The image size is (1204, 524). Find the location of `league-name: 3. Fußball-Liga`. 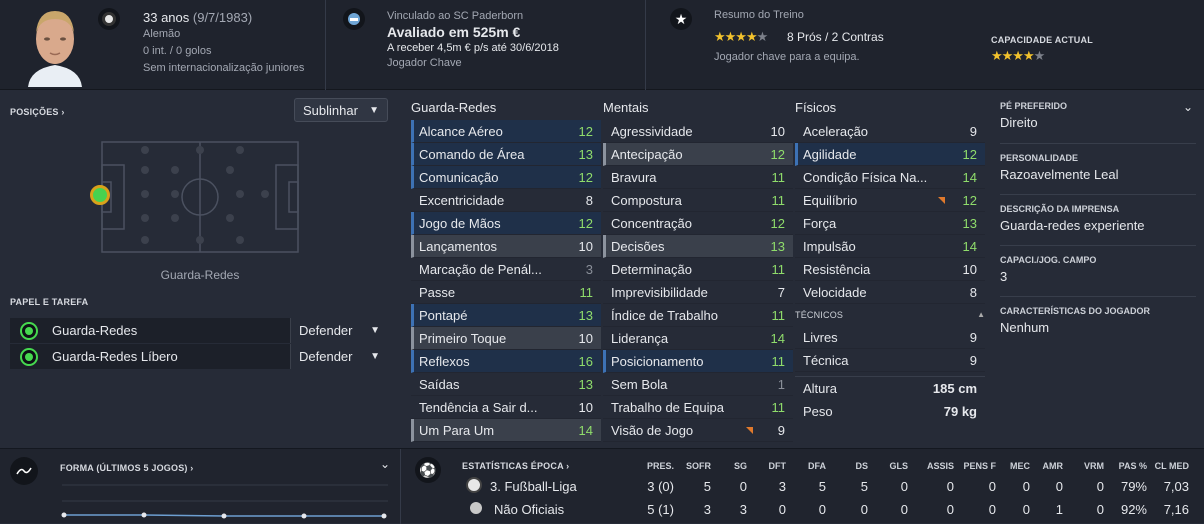

league-name: 3. Fußball-Liga is located at coordinates (533, 486).